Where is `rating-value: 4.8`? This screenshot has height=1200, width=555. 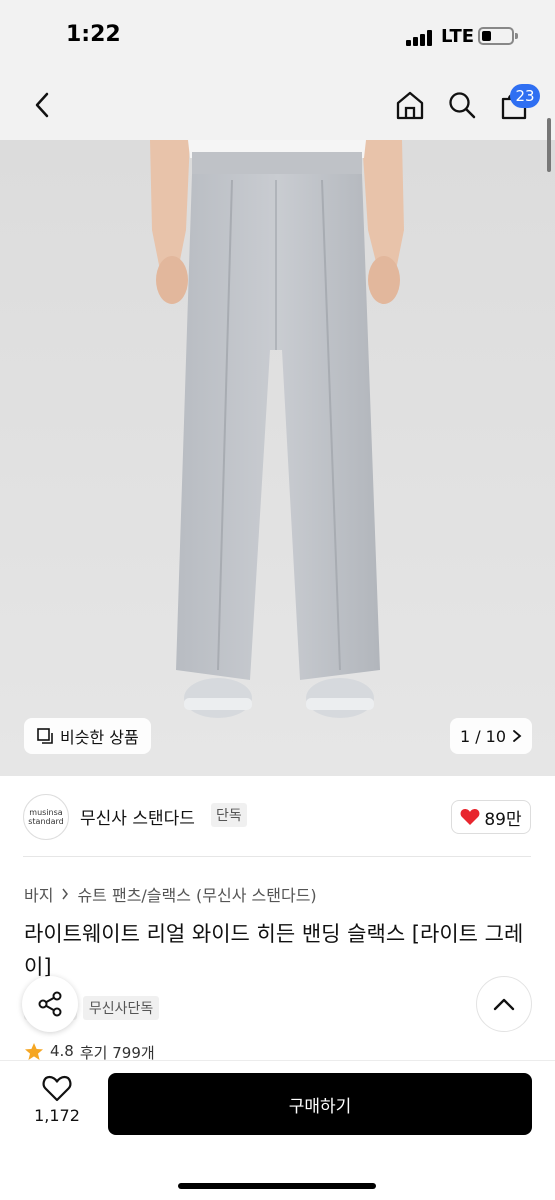 rating-value: 4.8 is located at coordinates (62, 1051).